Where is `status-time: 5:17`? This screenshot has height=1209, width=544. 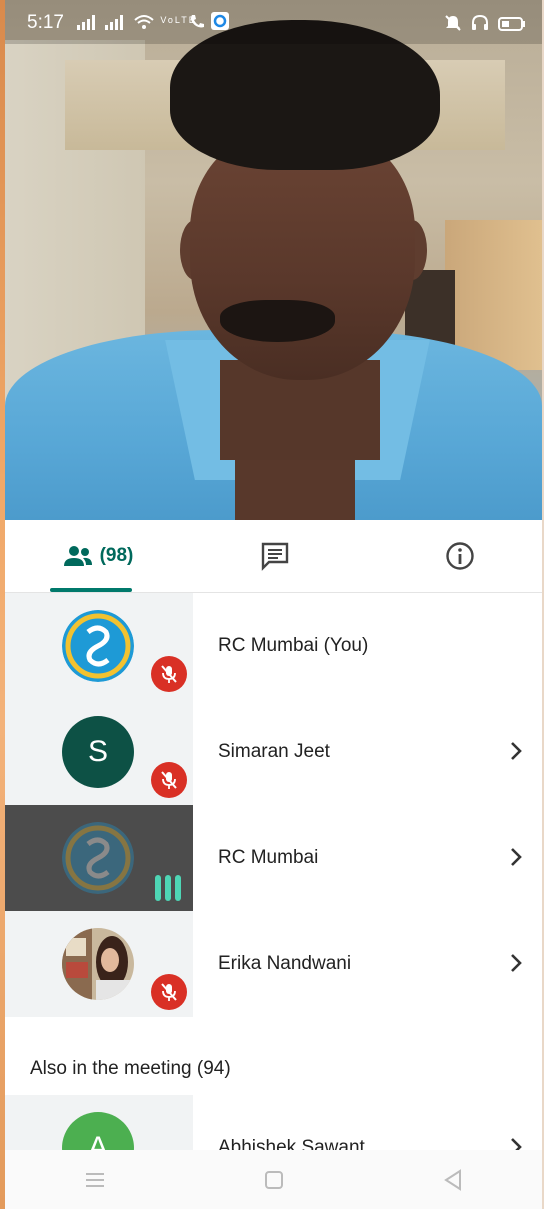
status-time: 5:17 is located at coordinates (45, 22).